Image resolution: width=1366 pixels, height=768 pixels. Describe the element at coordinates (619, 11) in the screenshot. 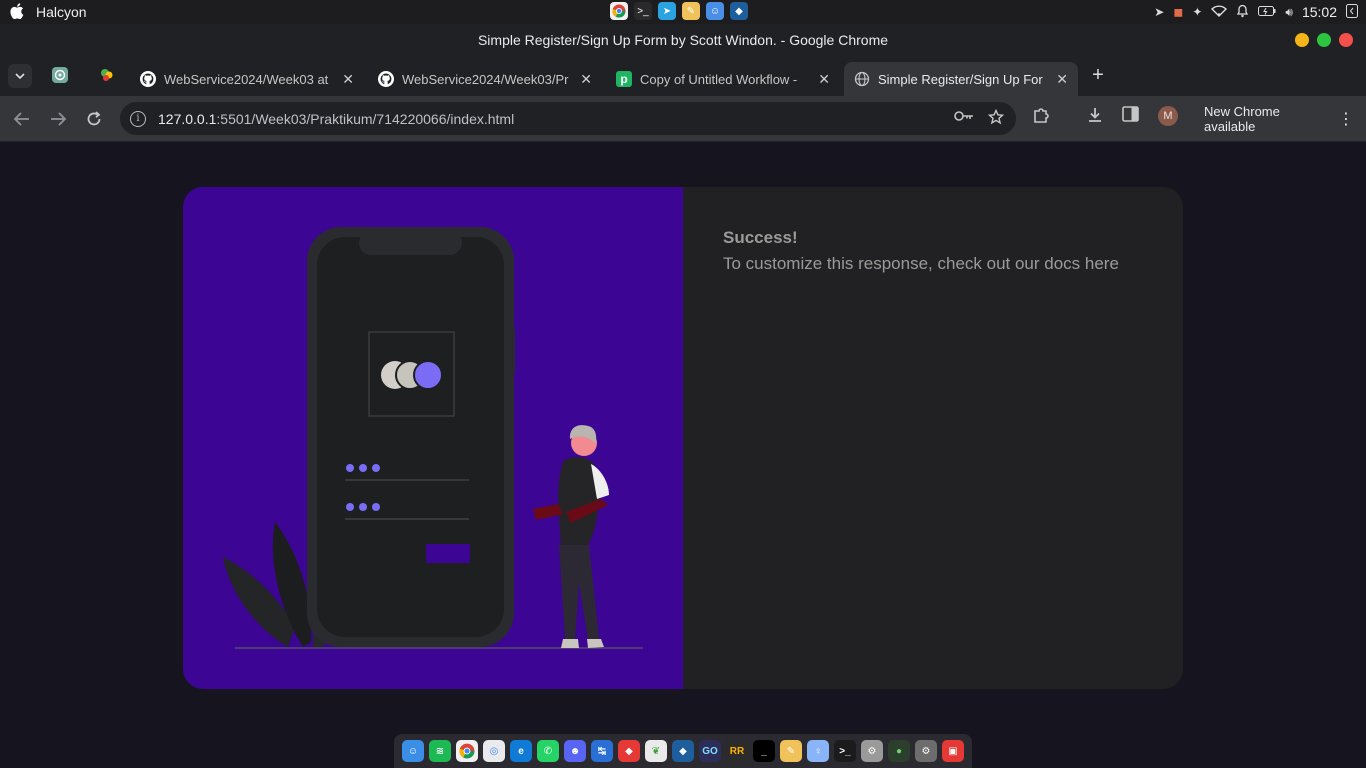

I see `chrome-tray-icon` at that location.